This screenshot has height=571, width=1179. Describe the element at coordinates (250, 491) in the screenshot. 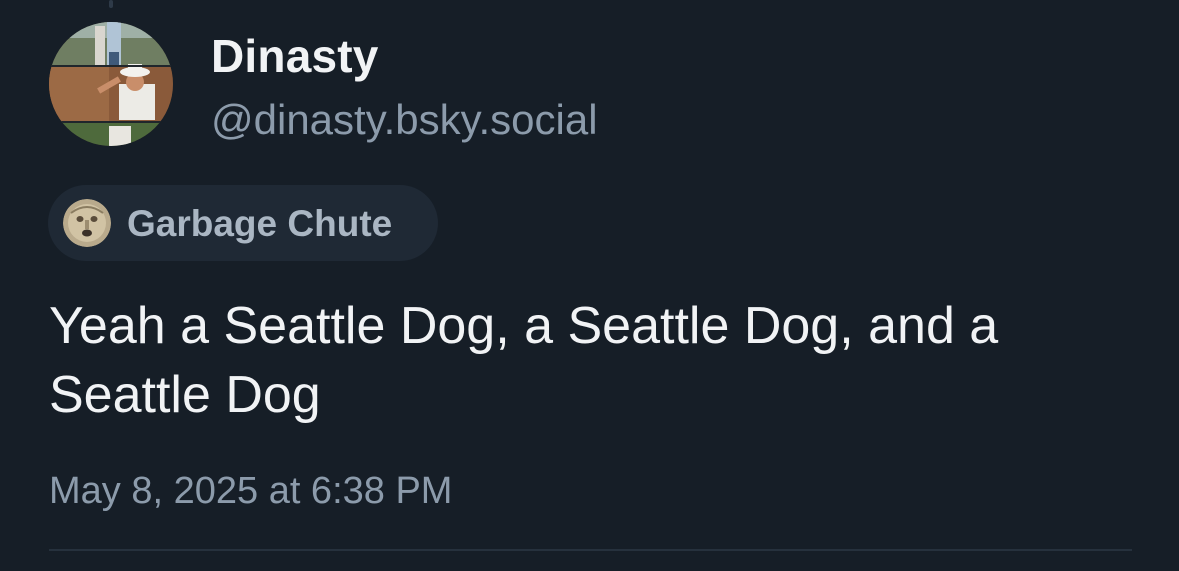

I see `post-timestamp: May 8, 2025 at 6:38 PM` at that location.